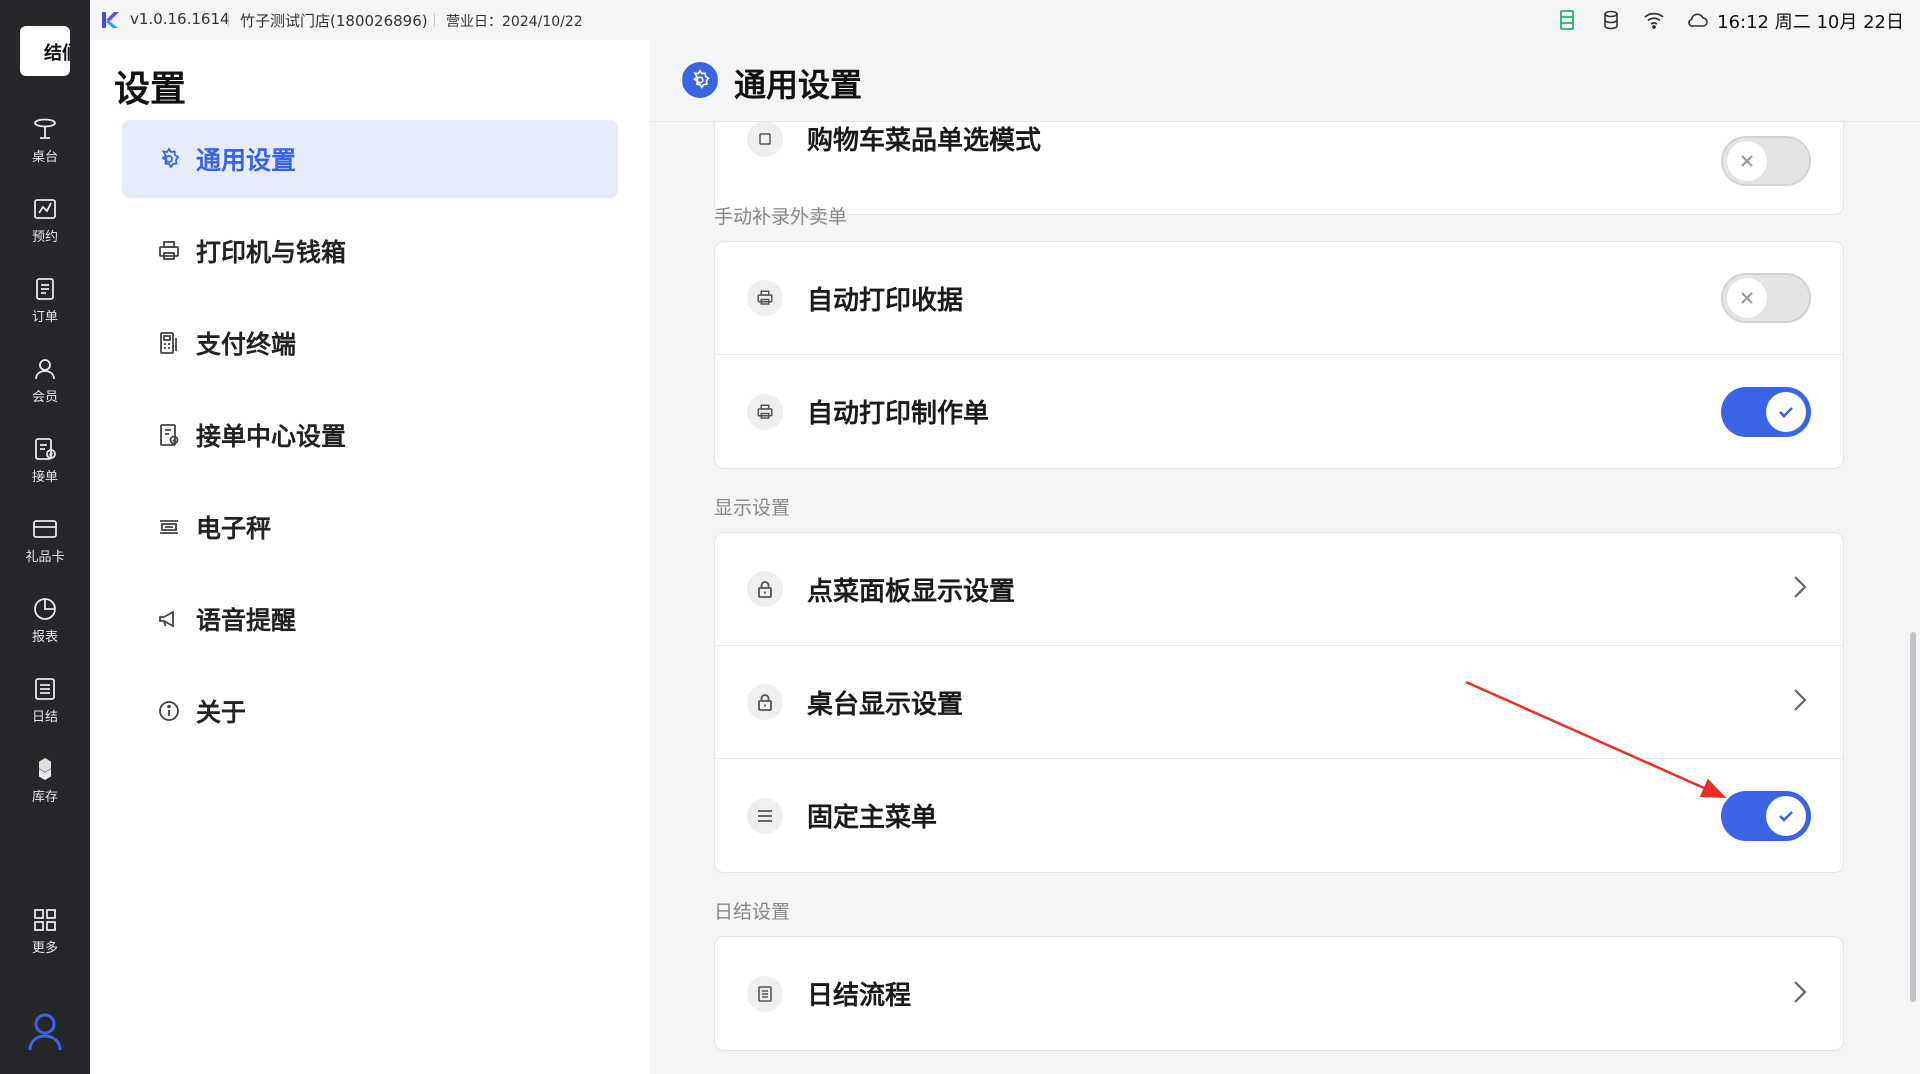 The height and width of the screenshot is (1074, 1920). I want to click on inventory-icon, so click(45, 769).